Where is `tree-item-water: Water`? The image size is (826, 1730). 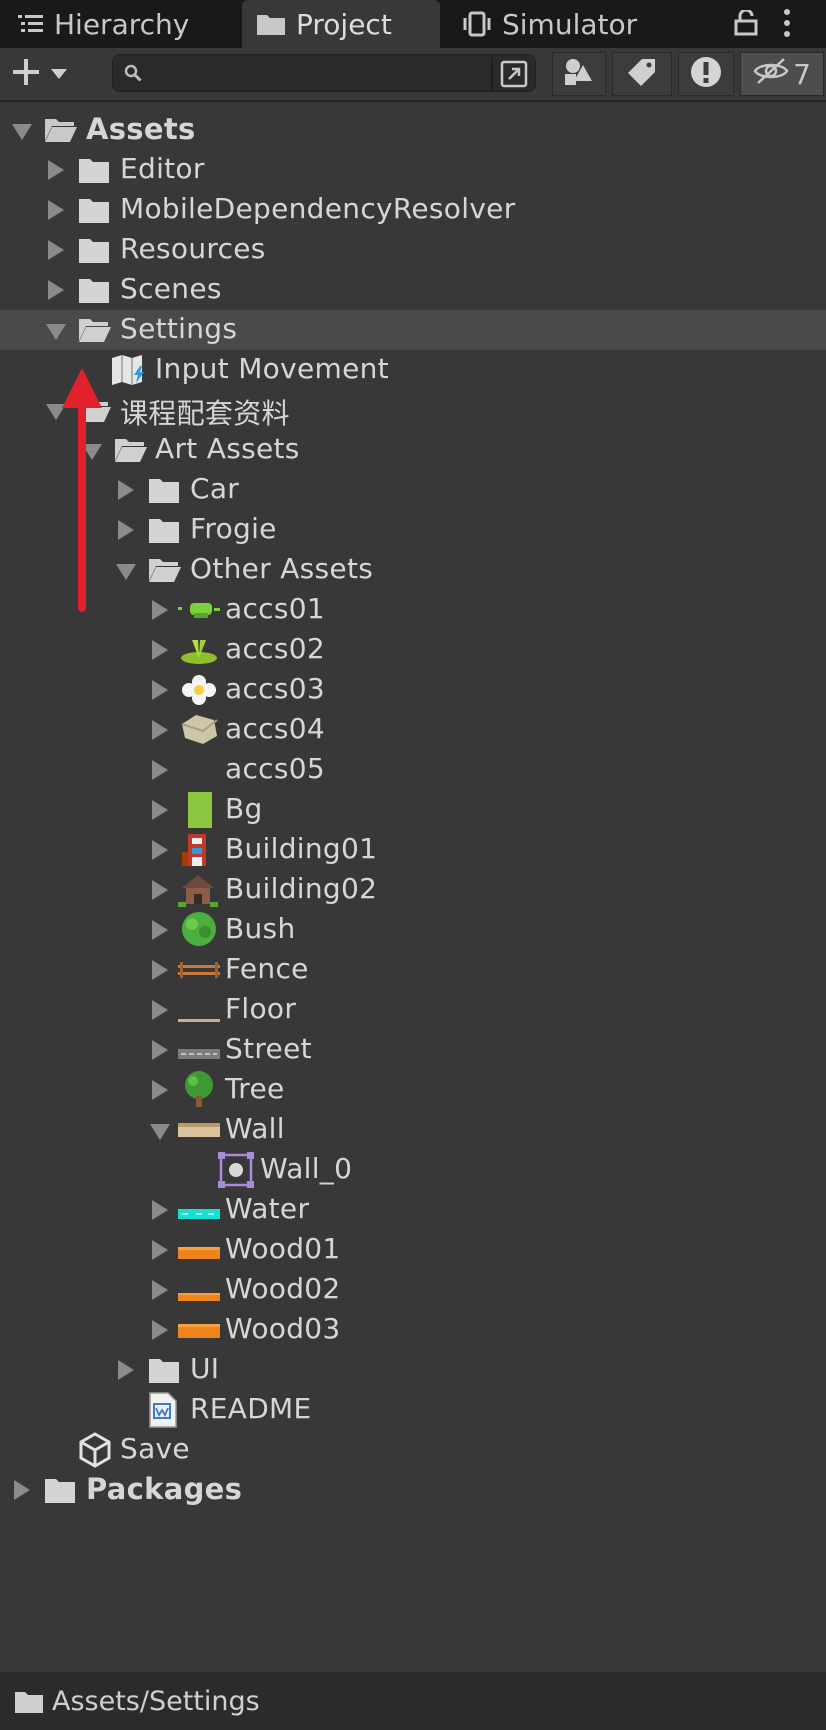 tree-item-water: Water is located at coordinates (413, 1210).